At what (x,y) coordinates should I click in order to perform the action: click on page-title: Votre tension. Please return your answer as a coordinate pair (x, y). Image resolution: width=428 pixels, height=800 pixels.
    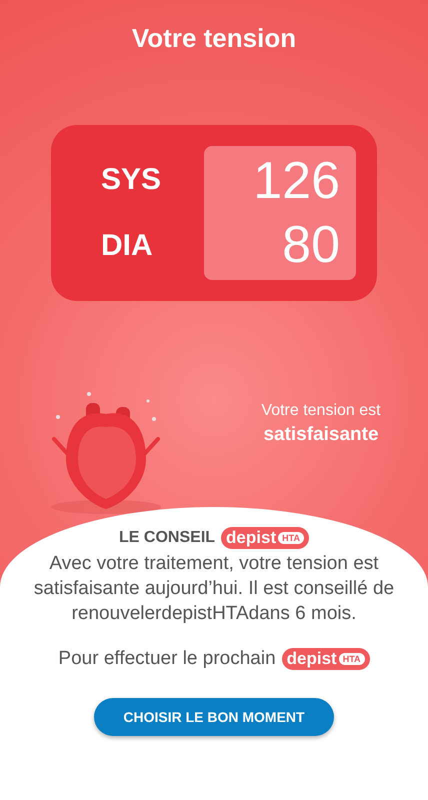
    Looking at the image, I should click on (214, 38).